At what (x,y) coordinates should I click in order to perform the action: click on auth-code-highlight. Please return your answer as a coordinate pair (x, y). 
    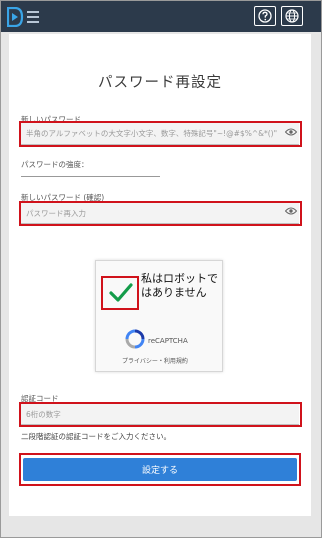
    Looking at the image, I should click on (160, 414).